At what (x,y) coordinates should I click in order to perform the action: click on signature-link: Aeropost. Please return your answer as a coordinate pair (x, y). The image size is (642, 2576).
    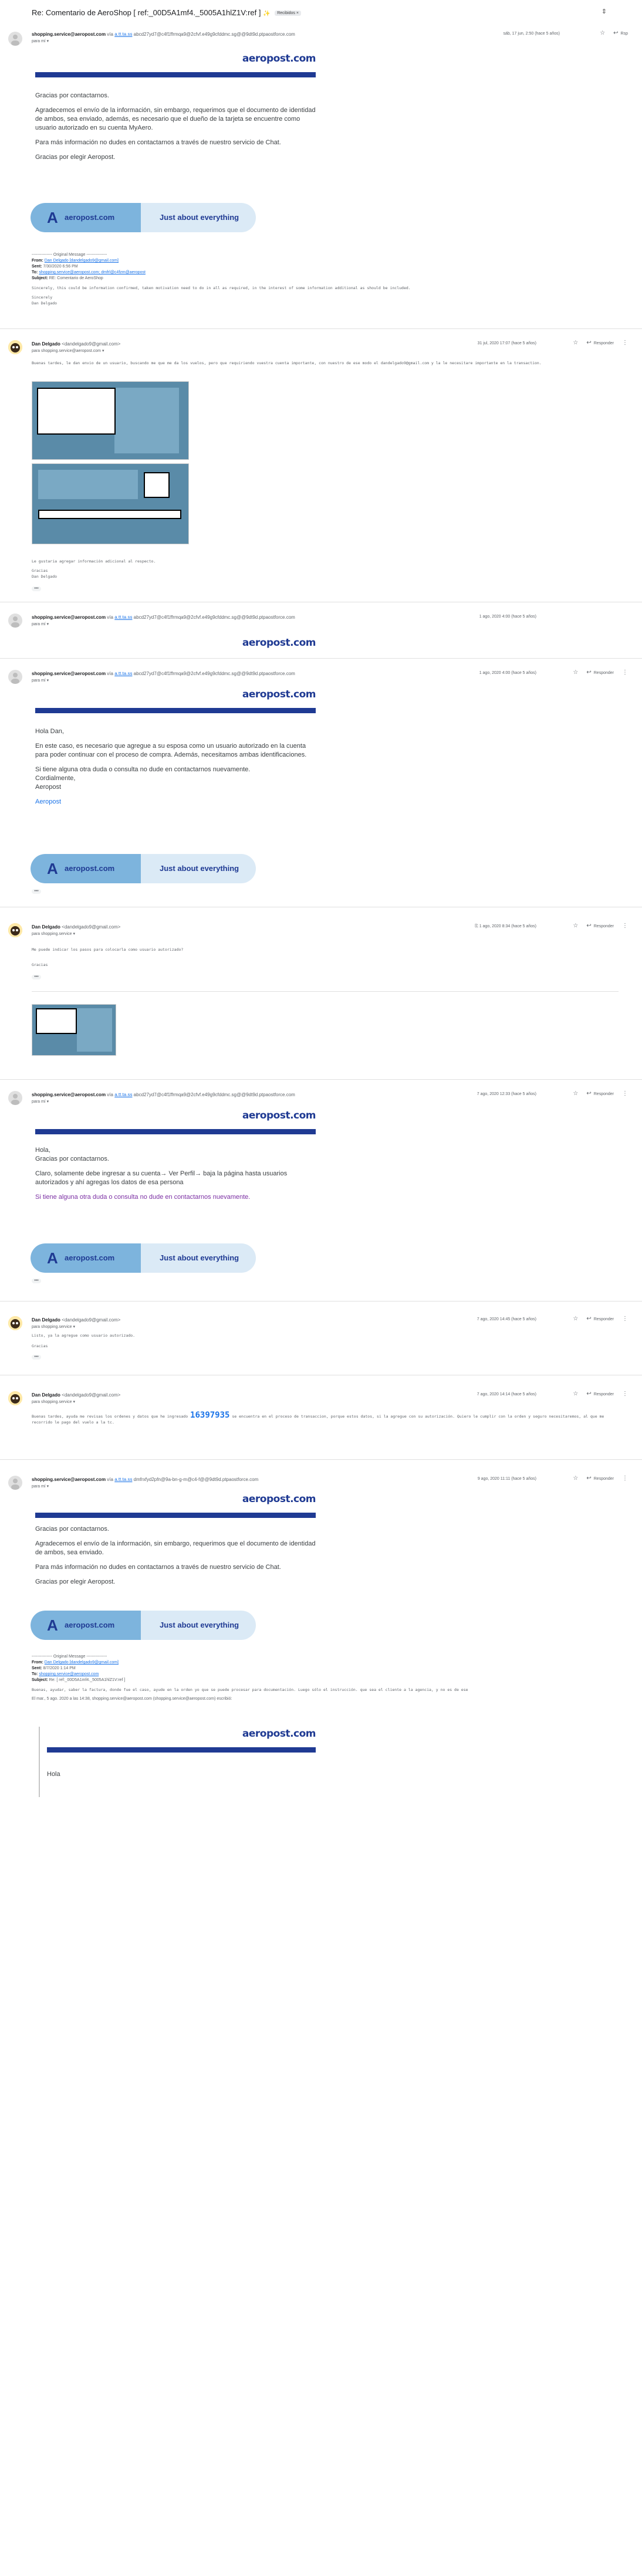
    Looking at the image, I should click on (176, 802).